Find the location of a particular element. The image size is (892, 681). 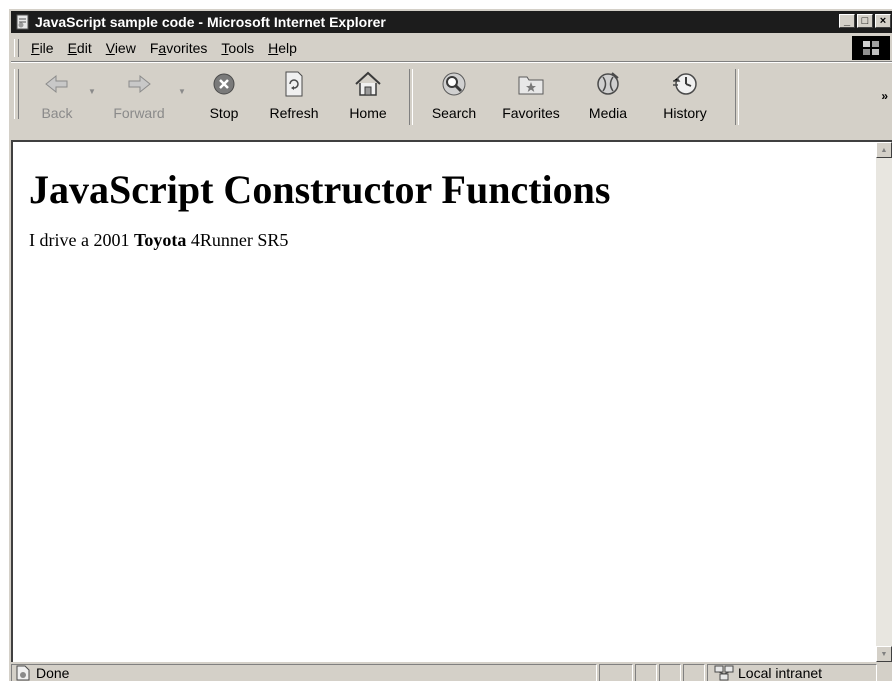

menu-bar: File Edit View Favorites Tools Help is located at coordinates (451, 48).